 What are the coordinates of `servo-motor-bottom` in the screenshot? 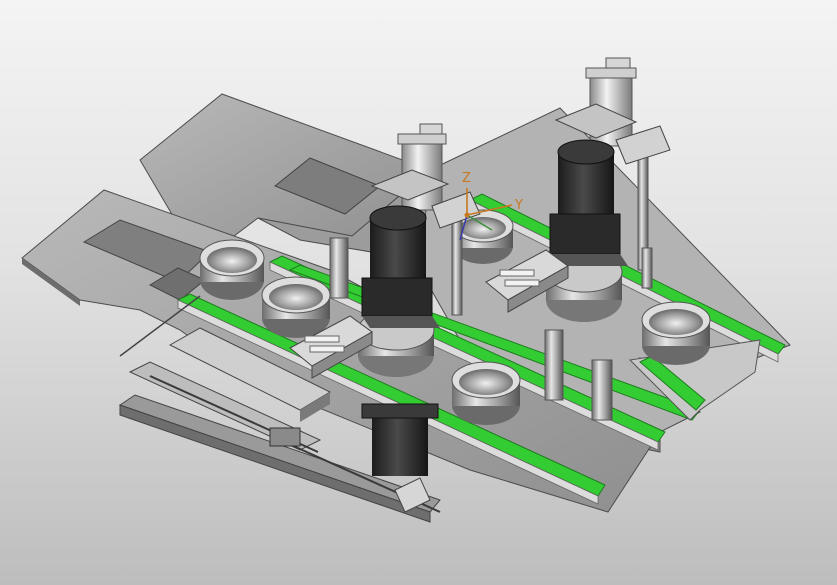 It's located at (400, 439).